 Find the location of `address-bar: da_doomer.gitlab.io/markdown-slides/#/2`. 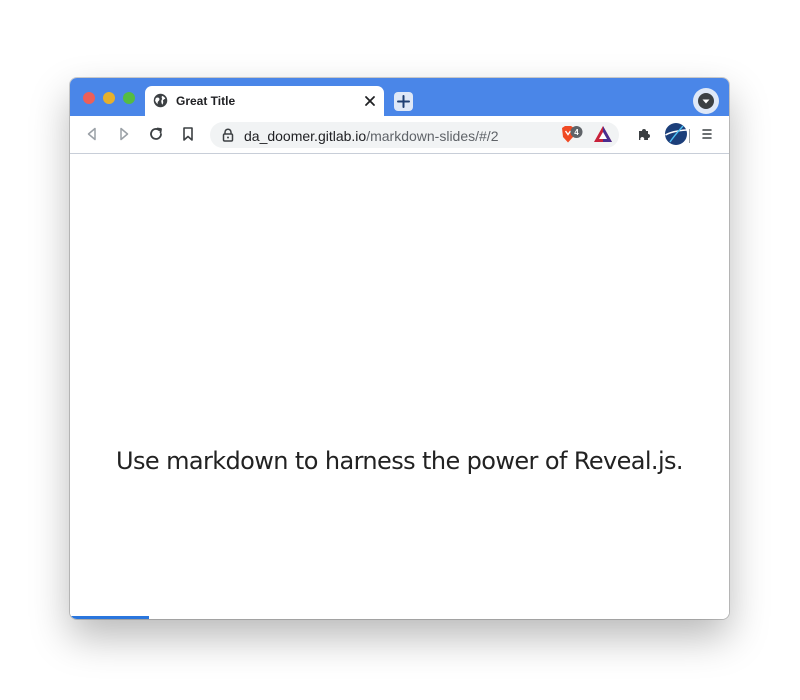

address-bar: da_doomer.gitlab.io/markdown-slides/#/2 is located at coordinates (450, 135).